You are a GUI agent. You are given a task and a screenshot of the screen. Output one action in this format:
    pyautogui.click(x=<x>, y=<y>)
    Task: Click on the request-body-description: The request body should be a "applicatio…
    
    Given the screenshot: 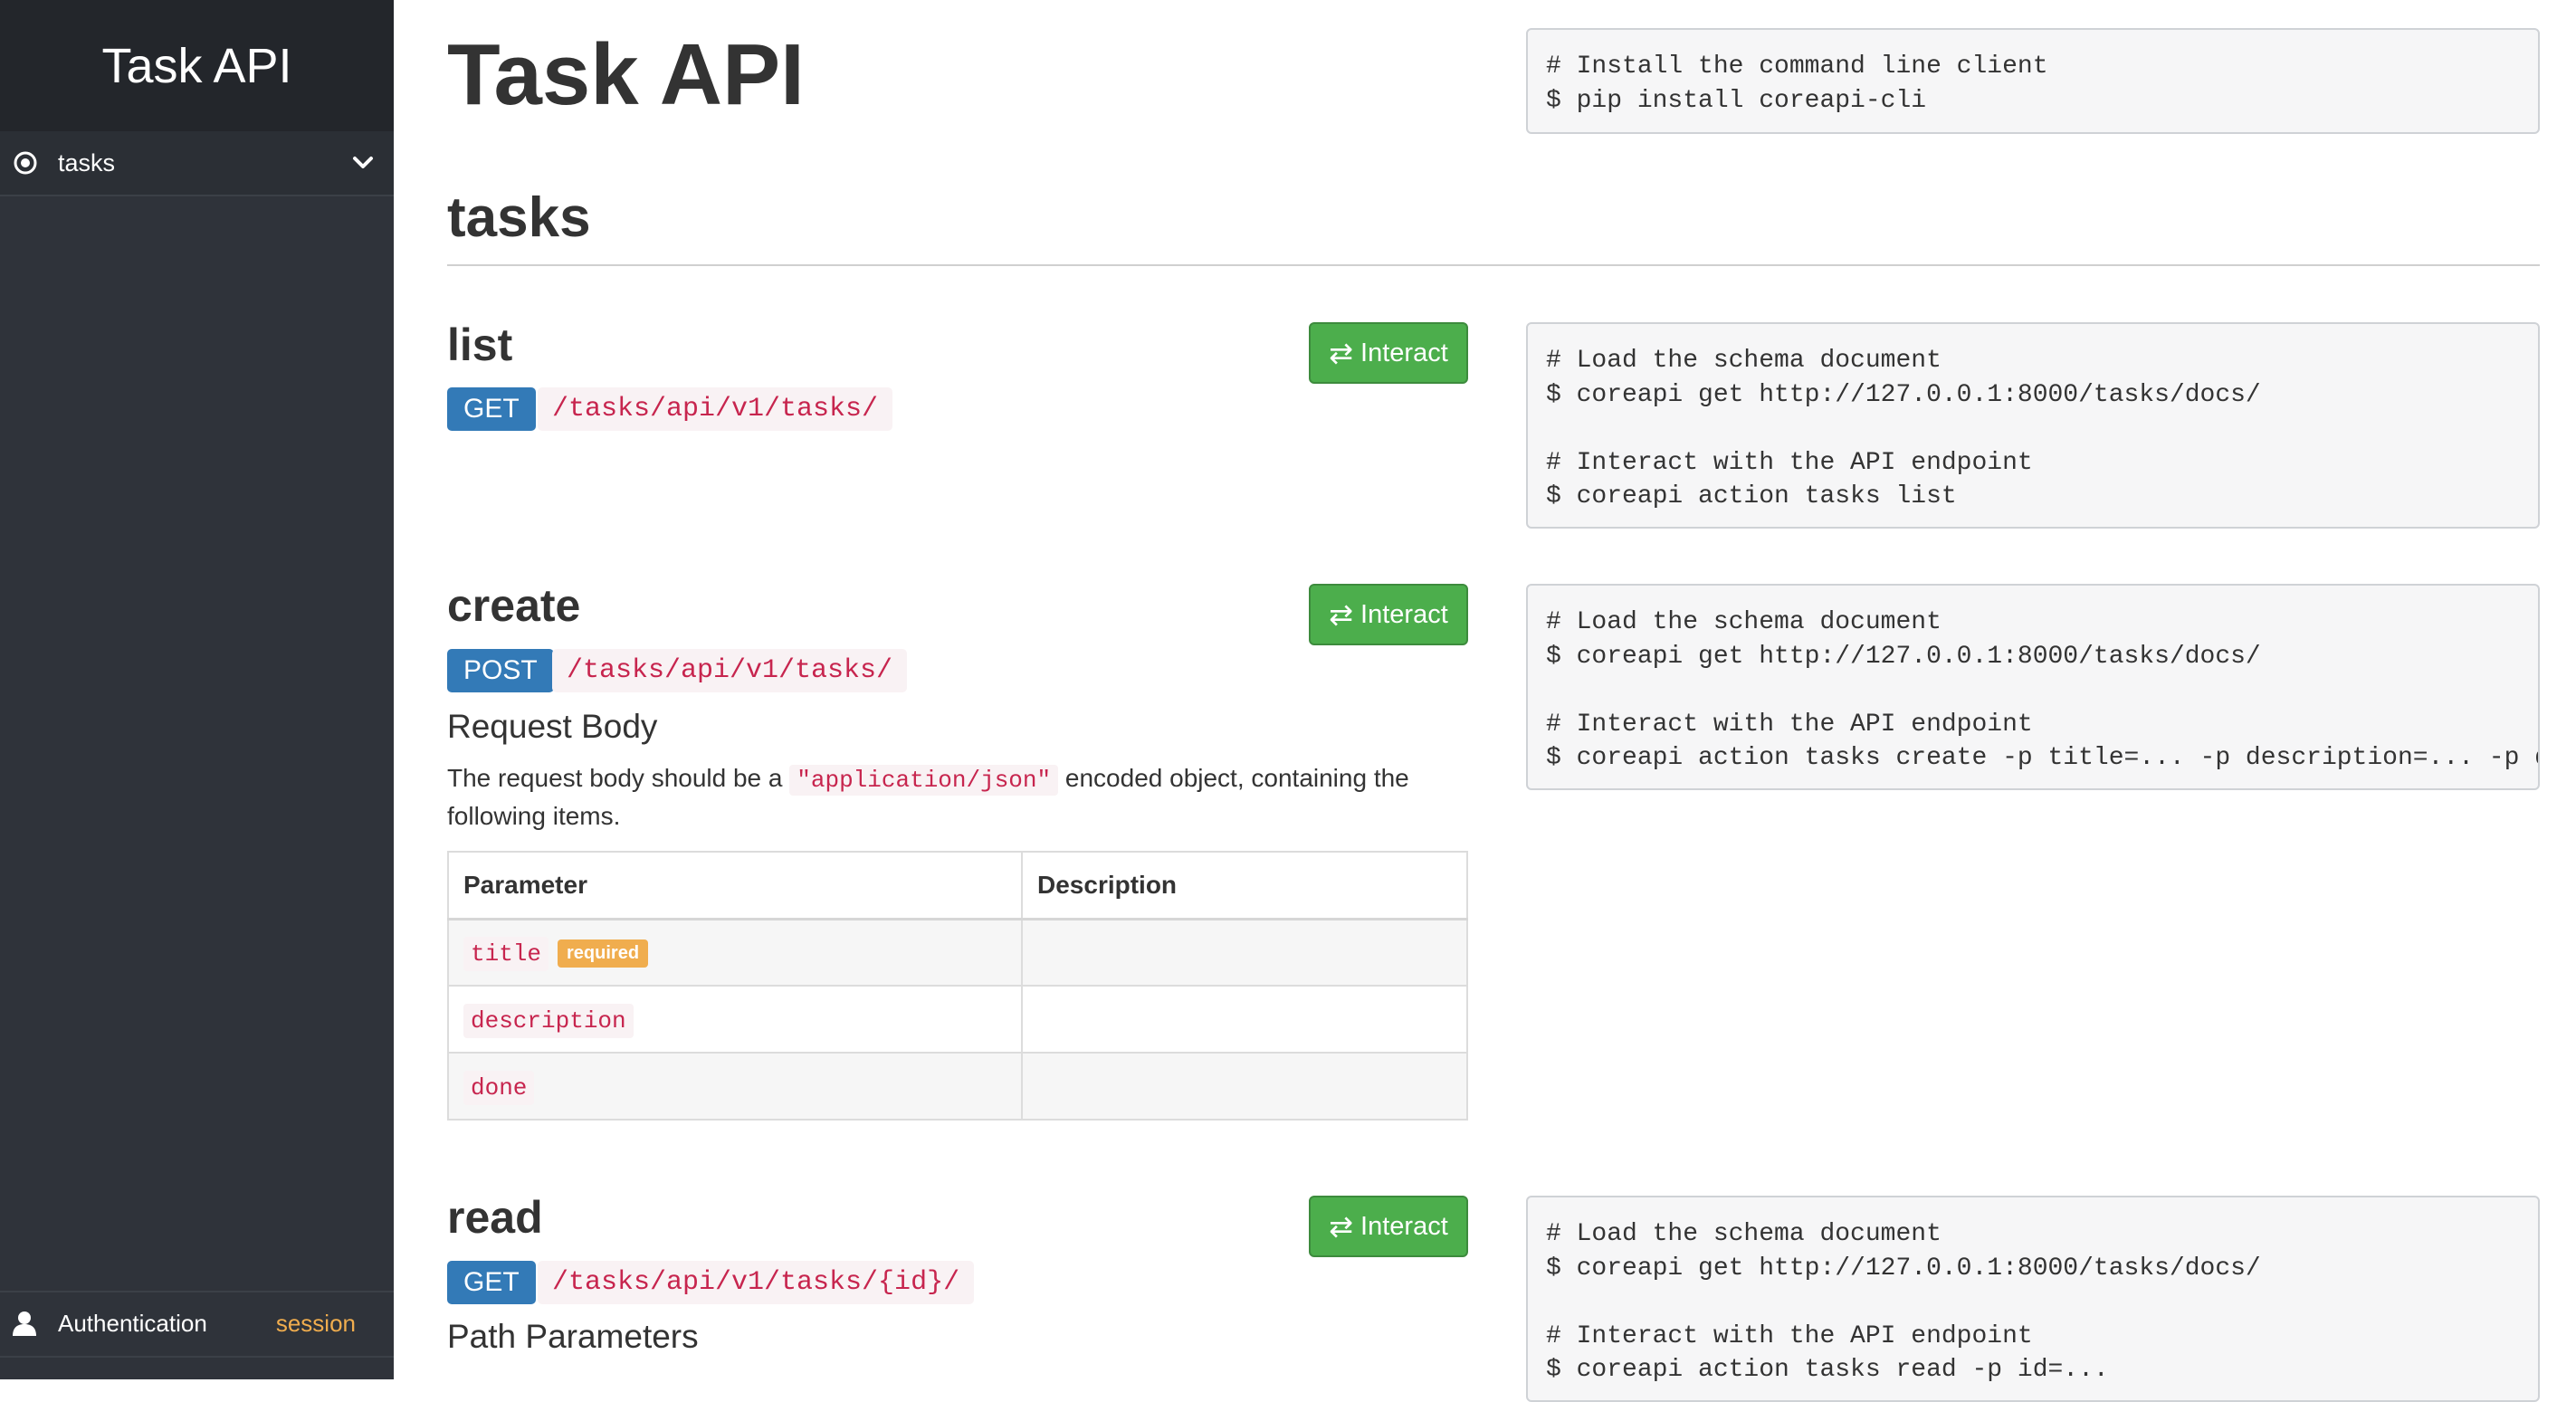 What is the action you would take?
    pyautogui.click(x=954, y=797)
    